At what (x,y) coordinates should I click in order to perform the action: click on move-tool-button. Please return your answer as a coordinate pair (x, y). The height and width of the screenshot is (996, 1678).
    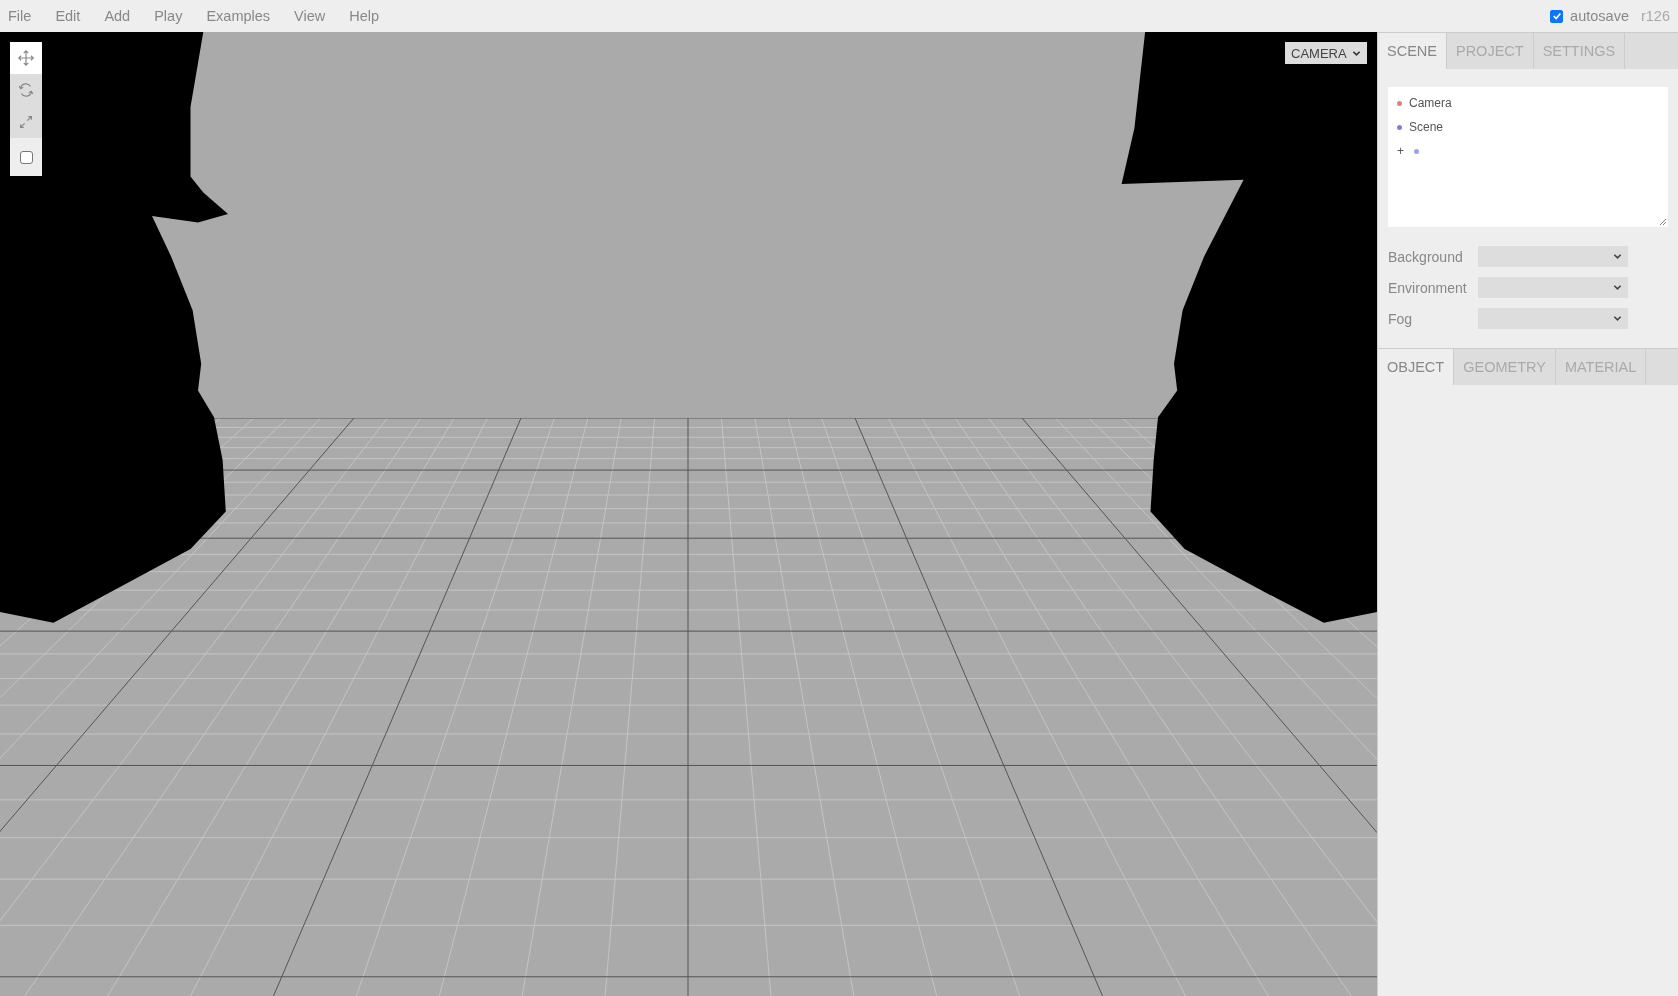
    Looking at the image, I should click on (26, 58).